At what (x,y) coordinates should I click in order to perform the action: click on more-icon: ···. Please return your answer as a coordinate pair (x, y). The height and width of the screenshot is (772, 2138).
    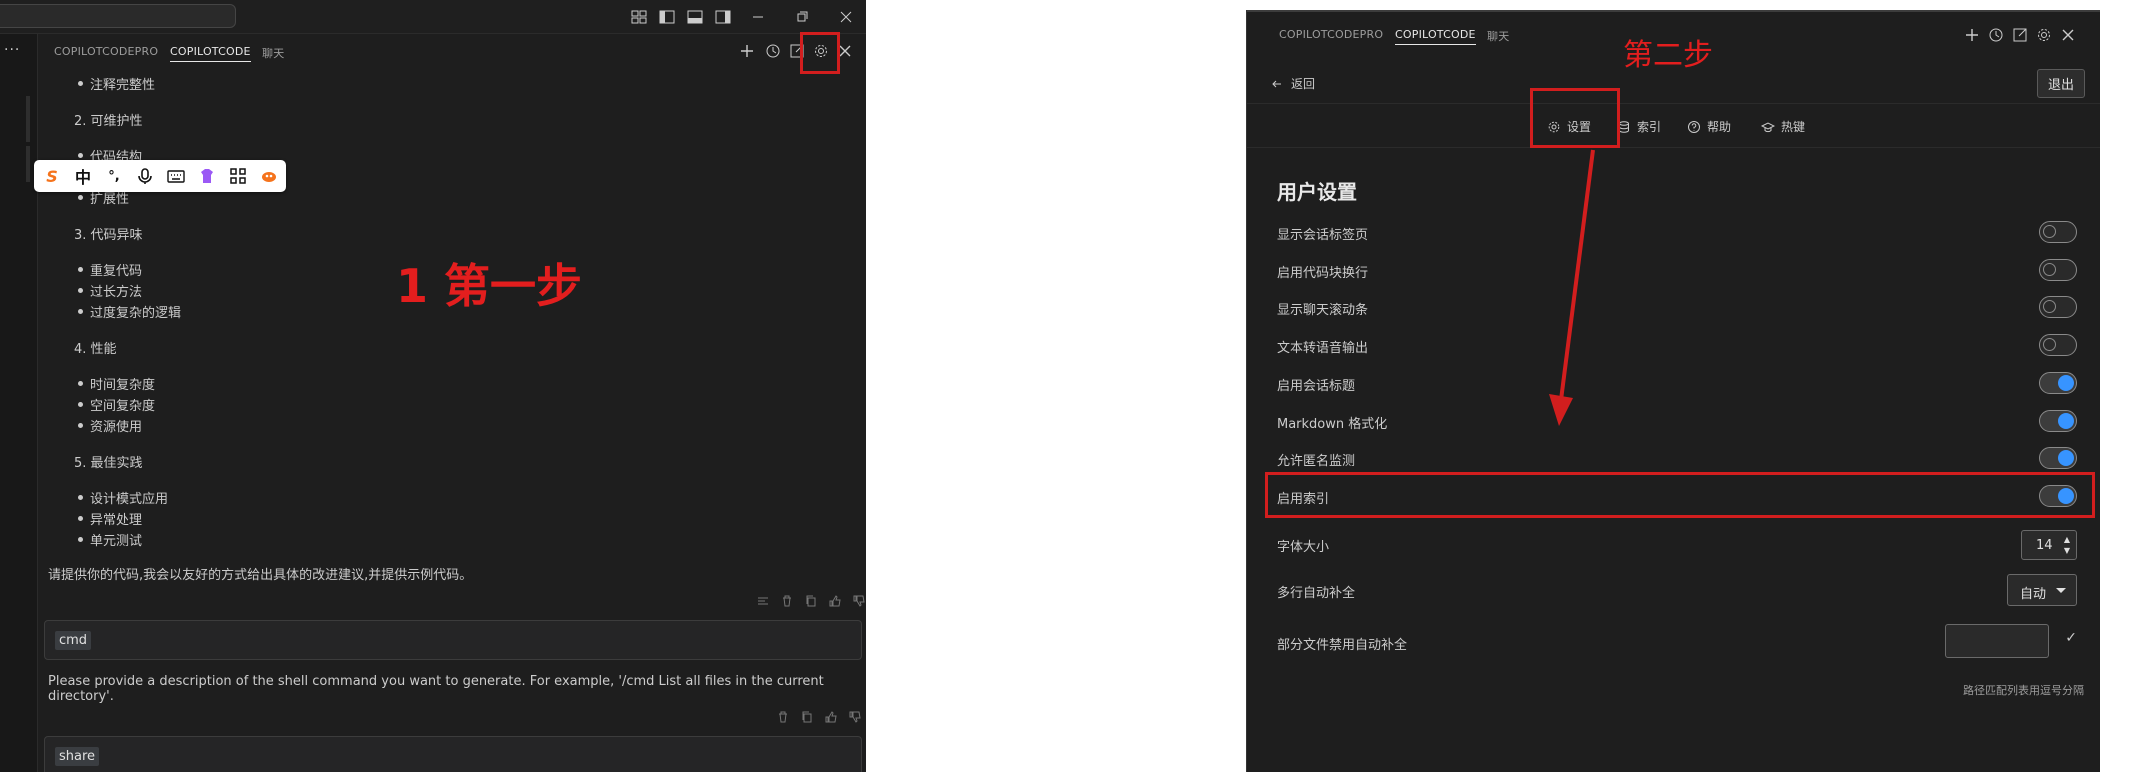
    Looking at the image, I should click on (12, 50).